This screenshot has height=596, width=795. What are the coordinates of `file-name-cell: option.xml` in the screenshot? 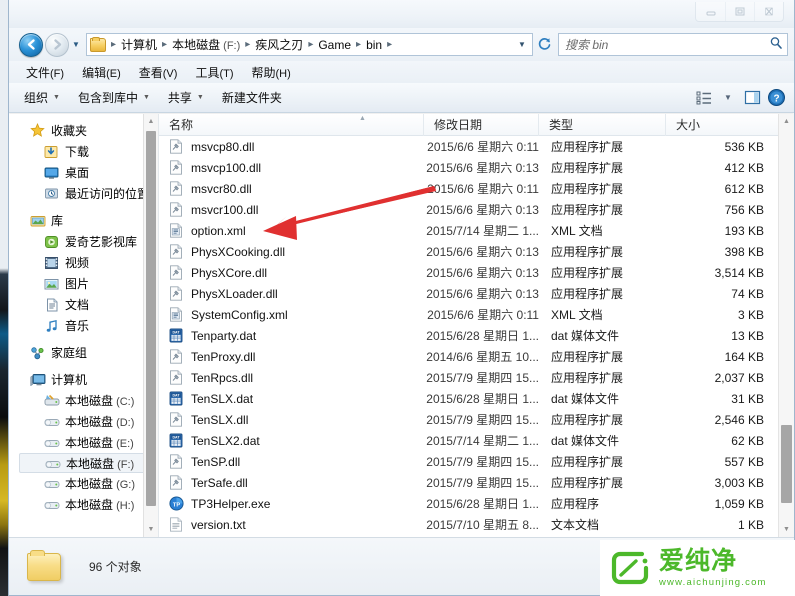 It's located at (291, 230).